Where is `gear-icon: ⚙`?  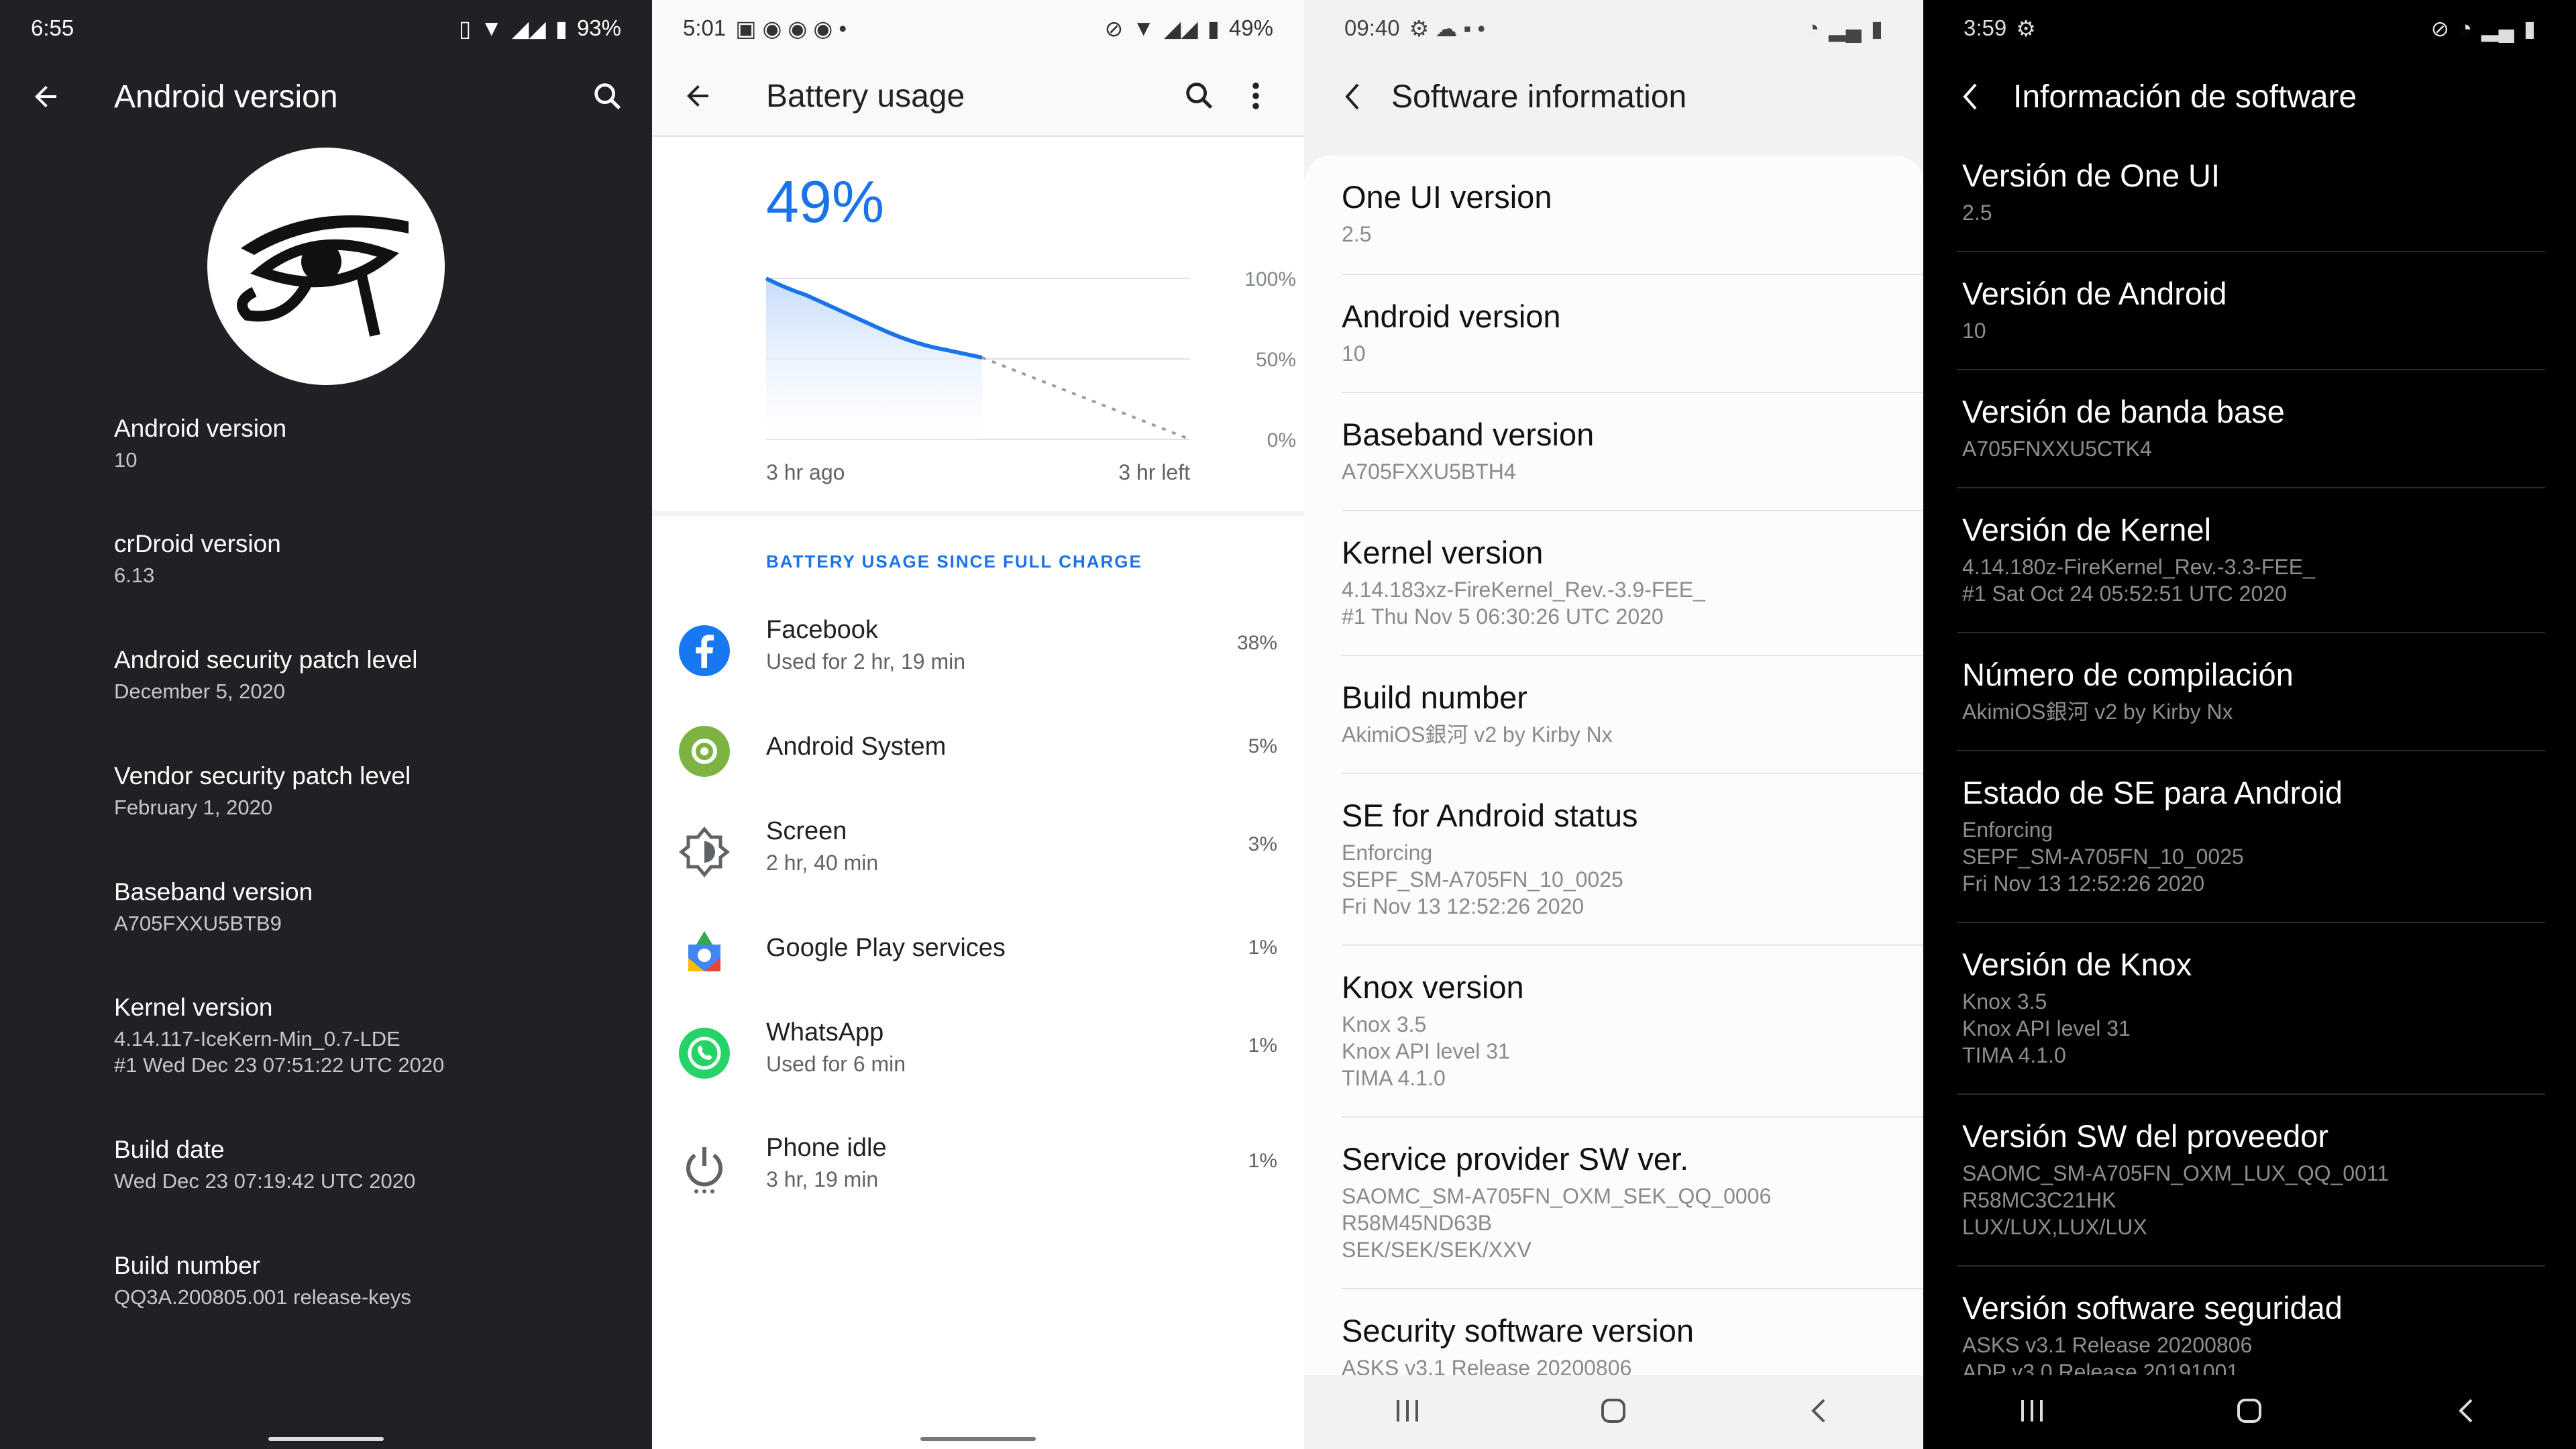
gear-icon: ⚙ is located at coordinates (2026, 28).